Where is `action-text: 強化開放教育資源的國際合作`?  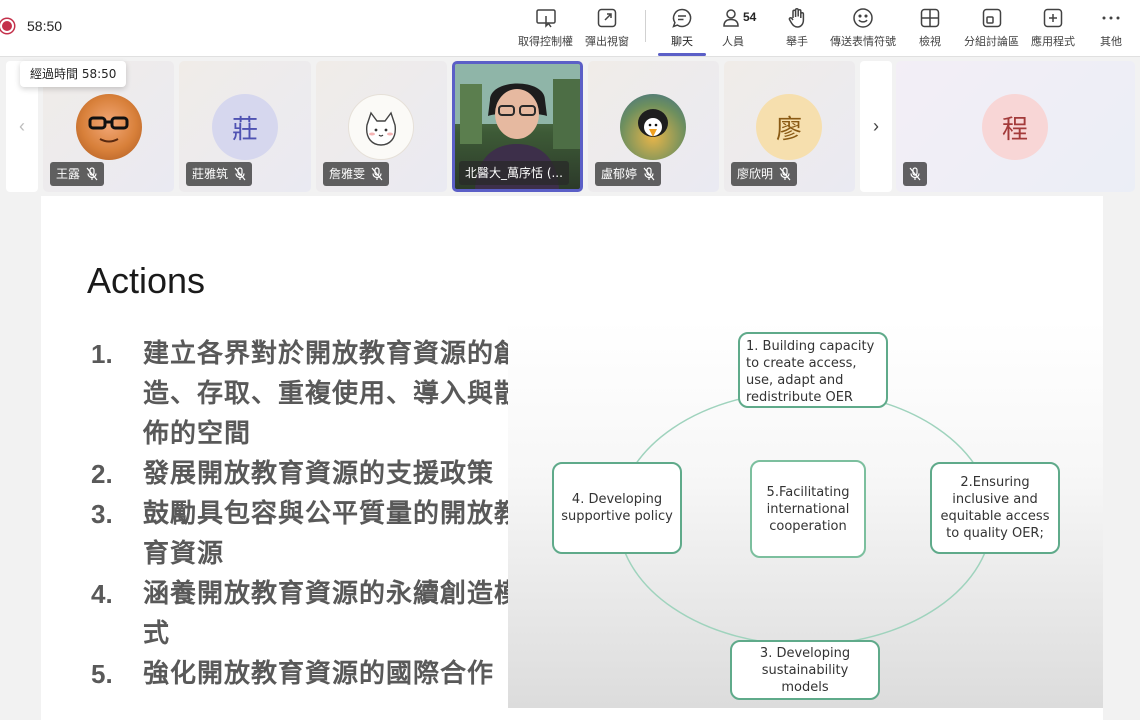 action-text: 強化開放教育資源的國際合作 is located at coordinates (319, 674).